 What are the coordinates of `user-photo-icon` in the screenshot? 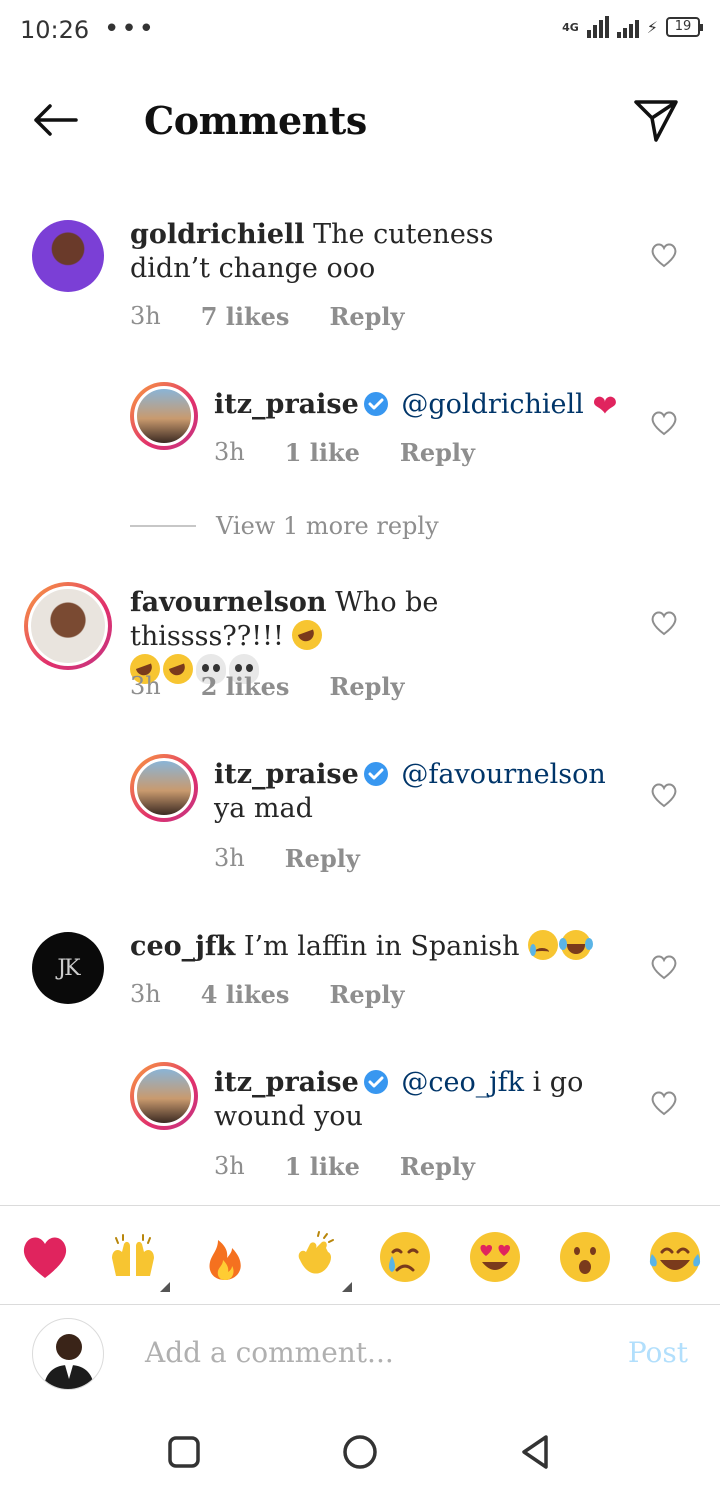 It's located at (69, 1361).